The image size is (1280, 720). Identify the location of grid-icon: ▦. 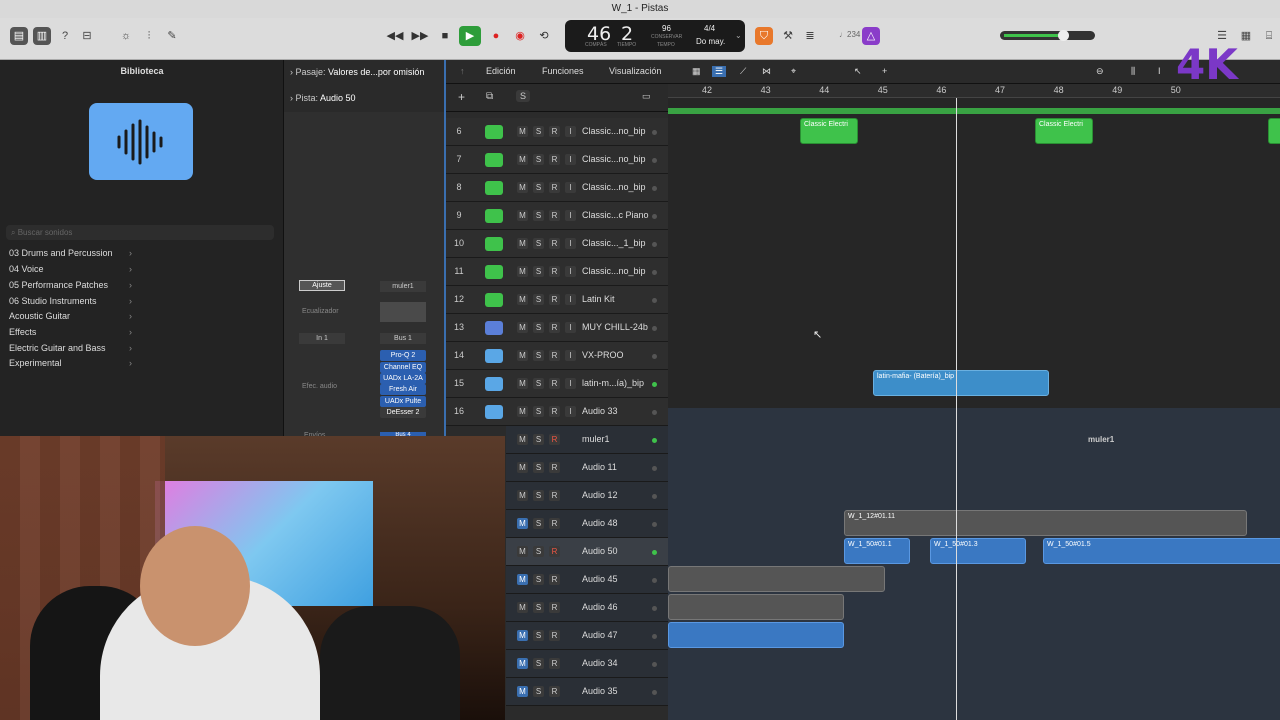
(696, 71).